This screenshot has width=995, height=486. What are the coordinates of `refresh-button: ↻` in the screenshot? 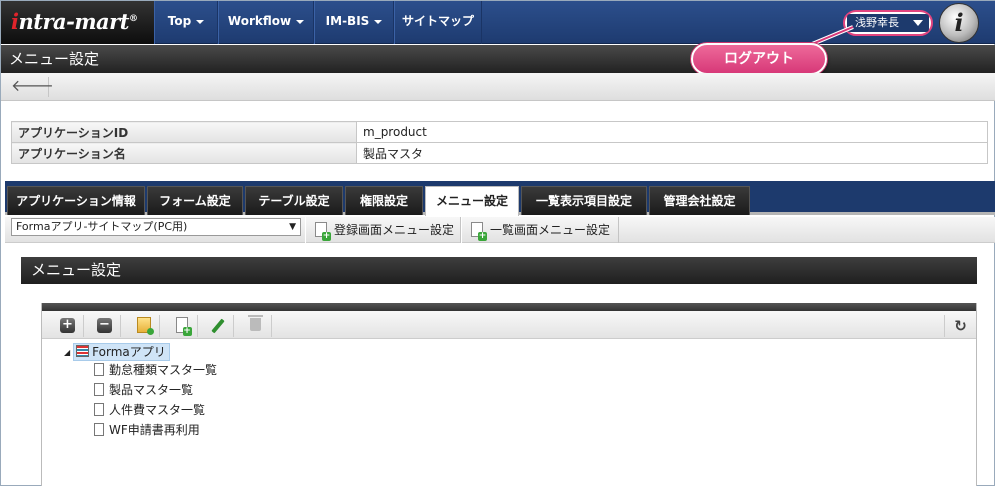 It's located at (960, 326).